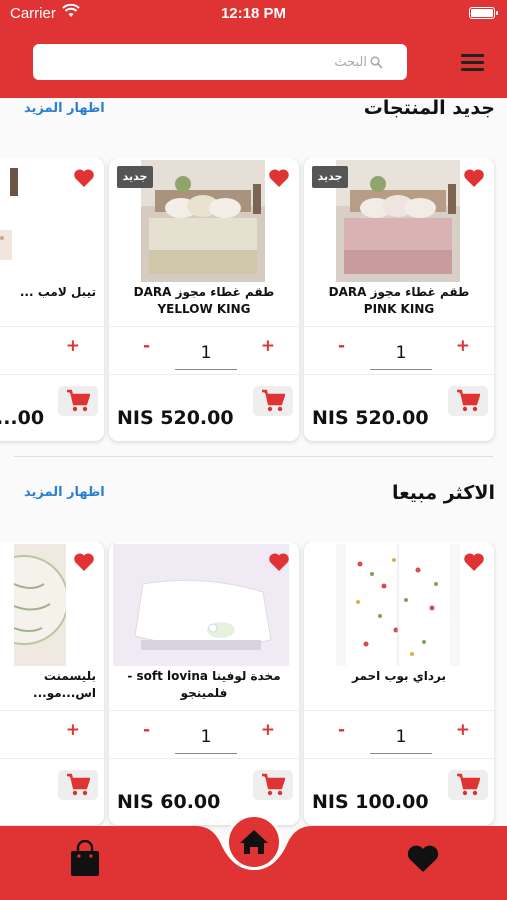 This screenshot has width=507, height=900. What do you see at coordinates (169, 802) in the screenshot?
I see `product-price: NIS 60.00` at bounding box center [169, 802].